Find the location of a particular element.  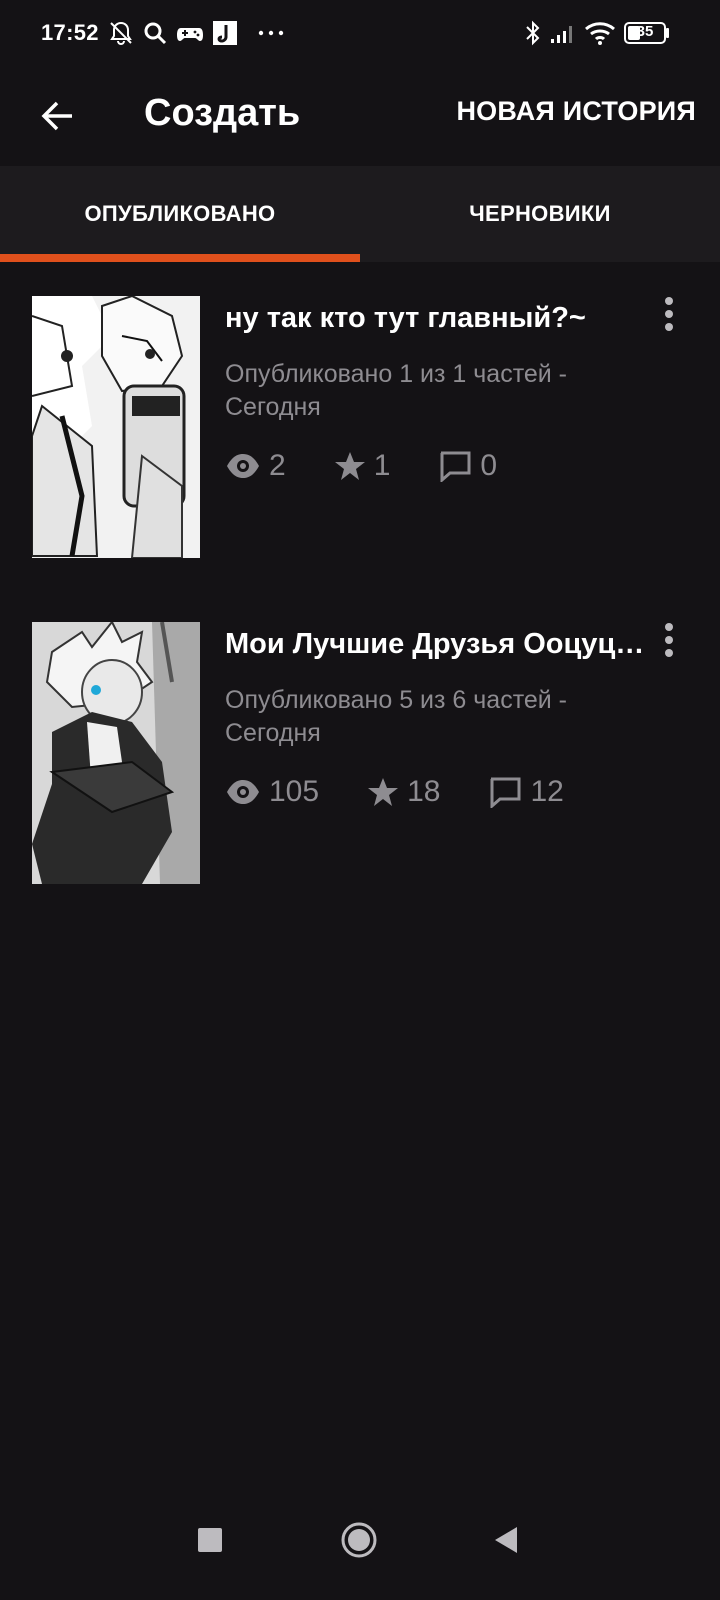

status-time: 17:52 is located at coordinates (70, 32).